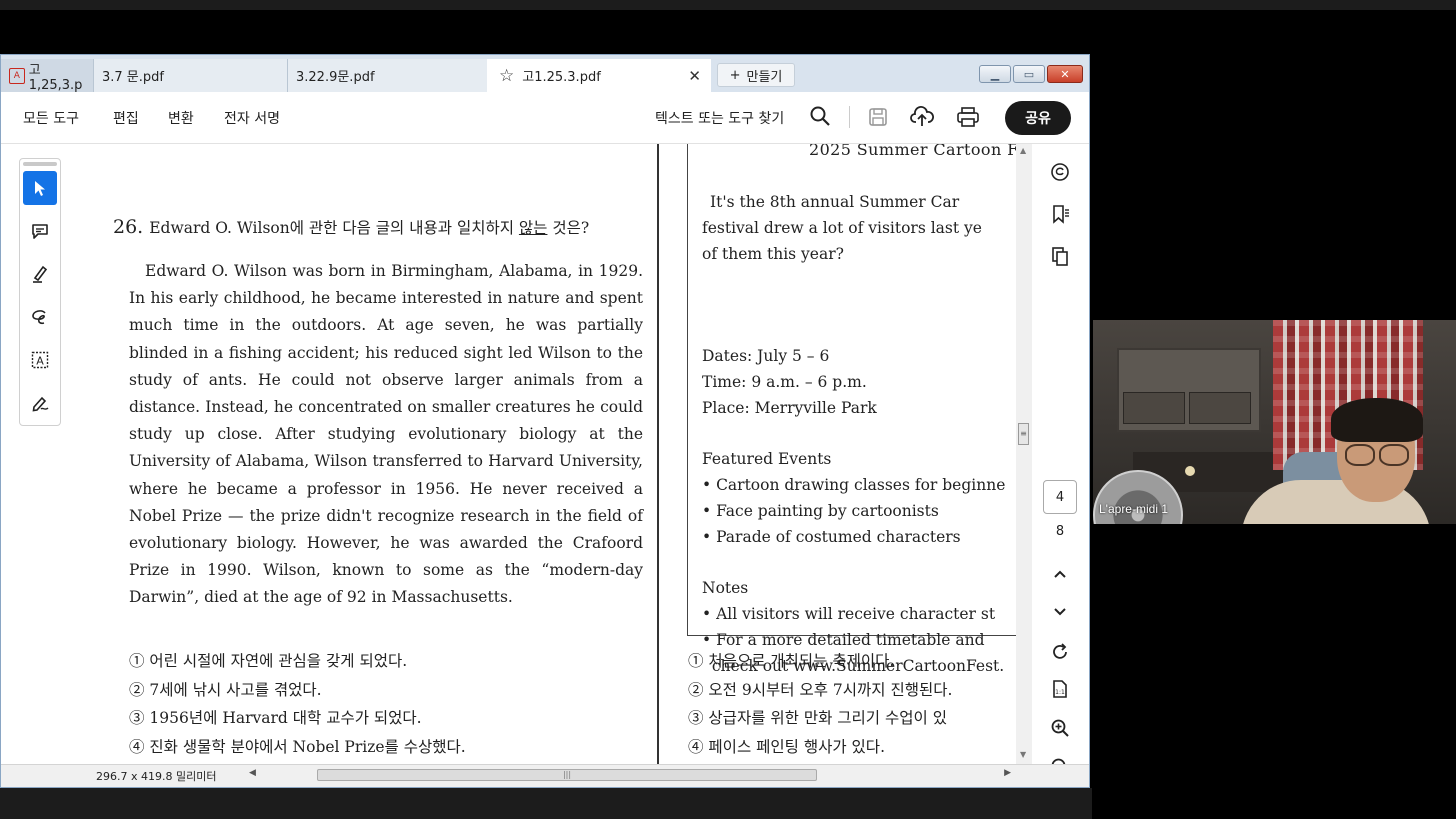 The height and width of the screenshot is (819, 1456). I want to click on find-tools-label: 텍스트 또는 도구 찾기, so click(719, 118).